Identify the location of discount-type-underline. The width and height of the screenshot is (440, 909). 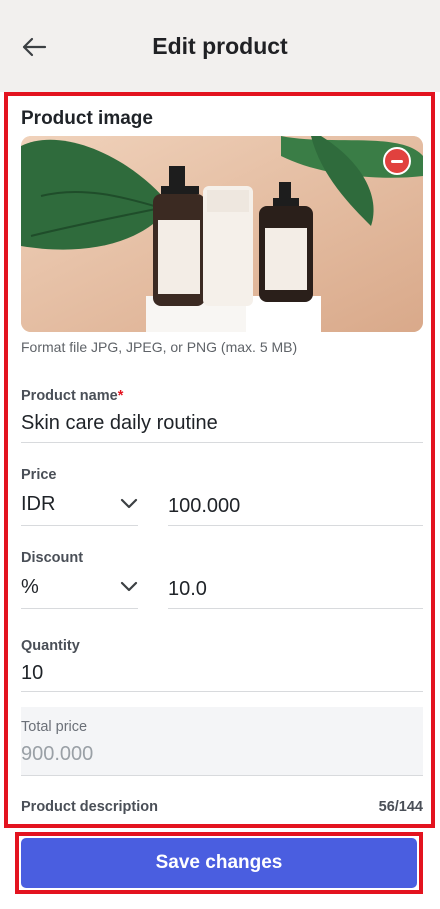
(79, 608).